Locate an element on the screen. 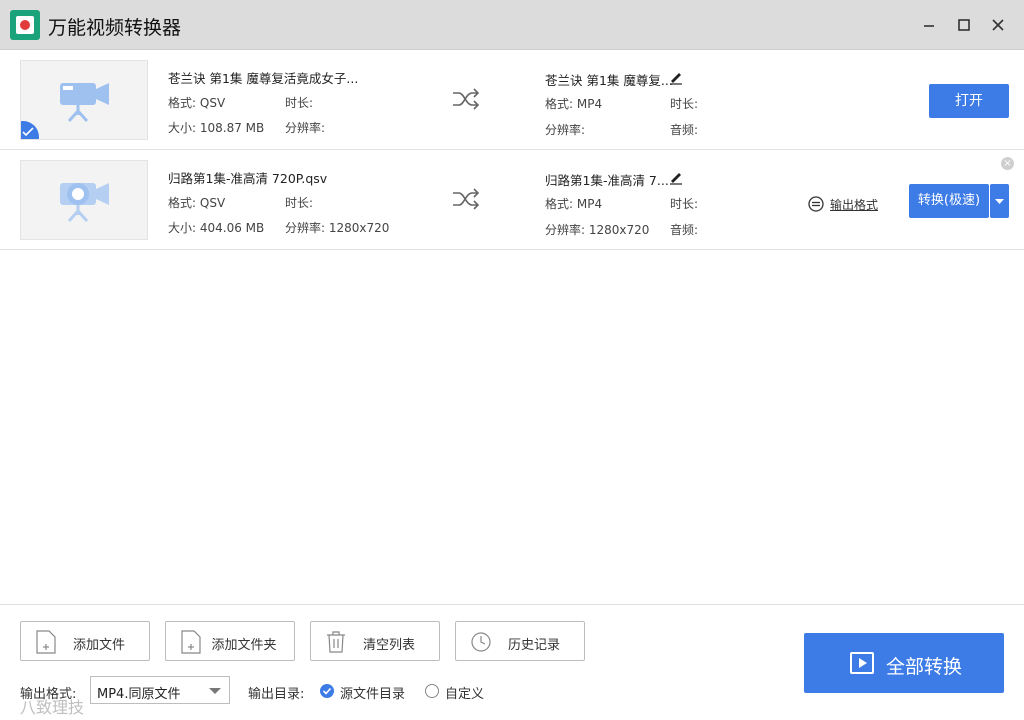 This screenshot has height=720, width=1024. convert-dropdown-button is located at coordinates (999, 201).